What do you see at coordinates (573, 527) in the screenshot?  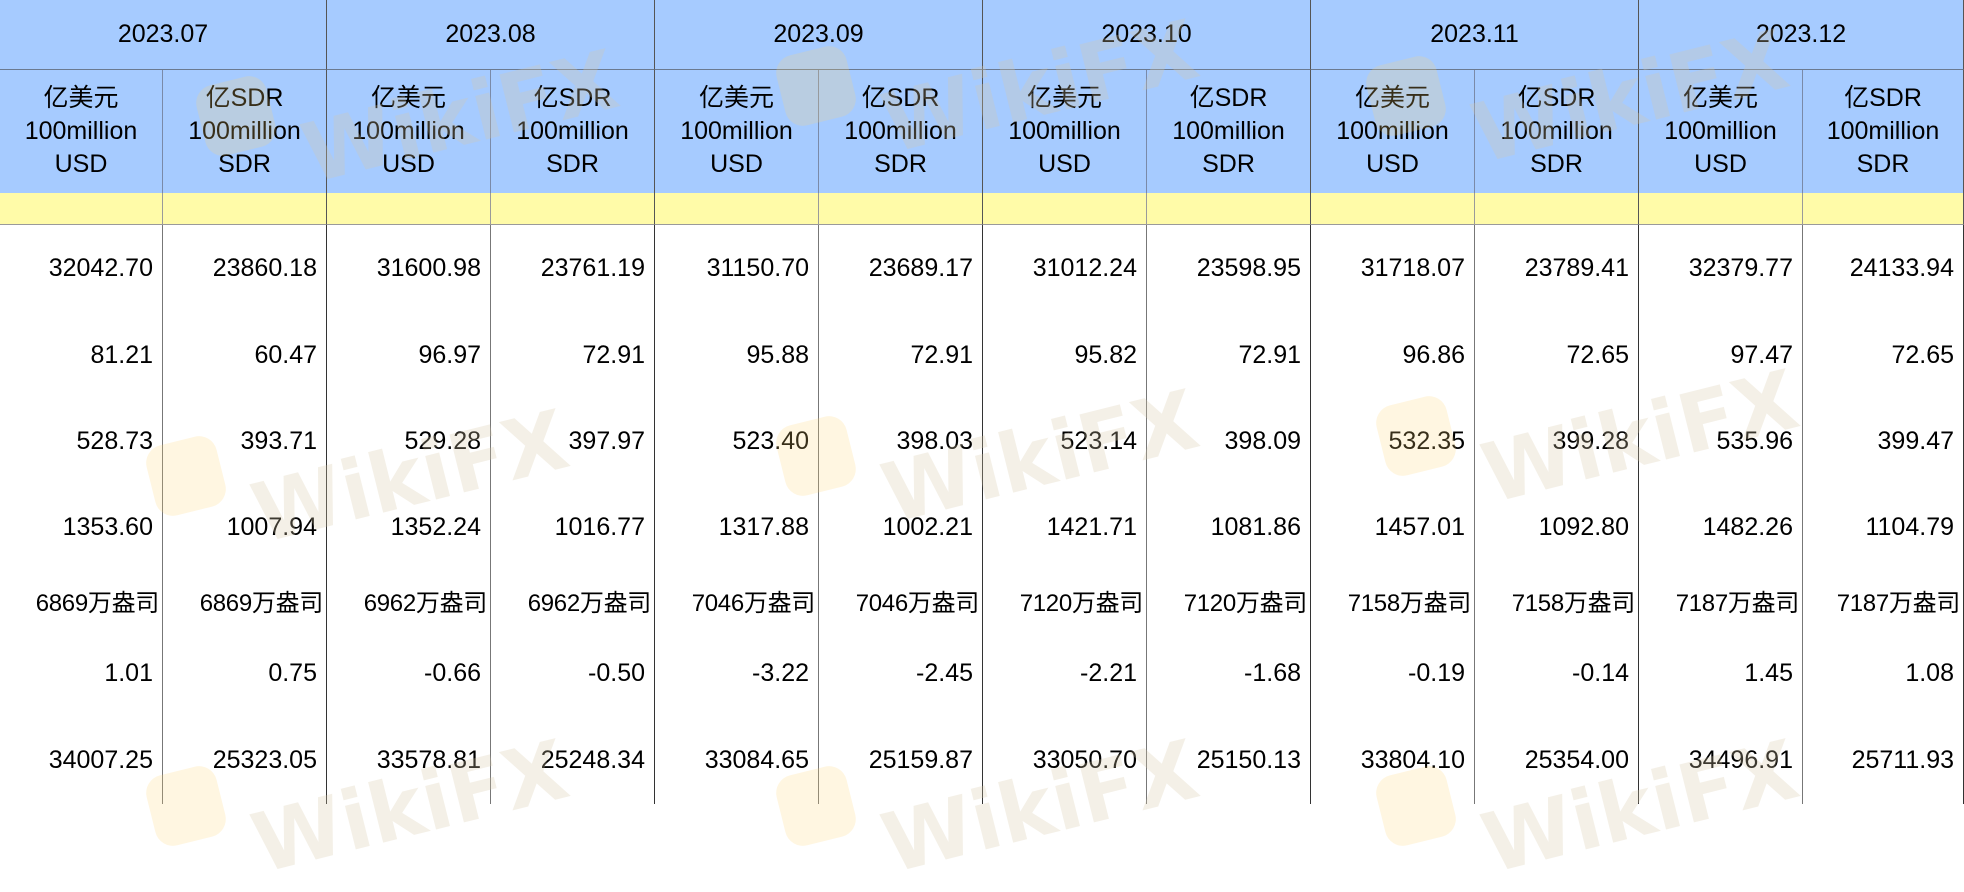 I see `table-cell: 1016.77` at bounding box center [573, 527].